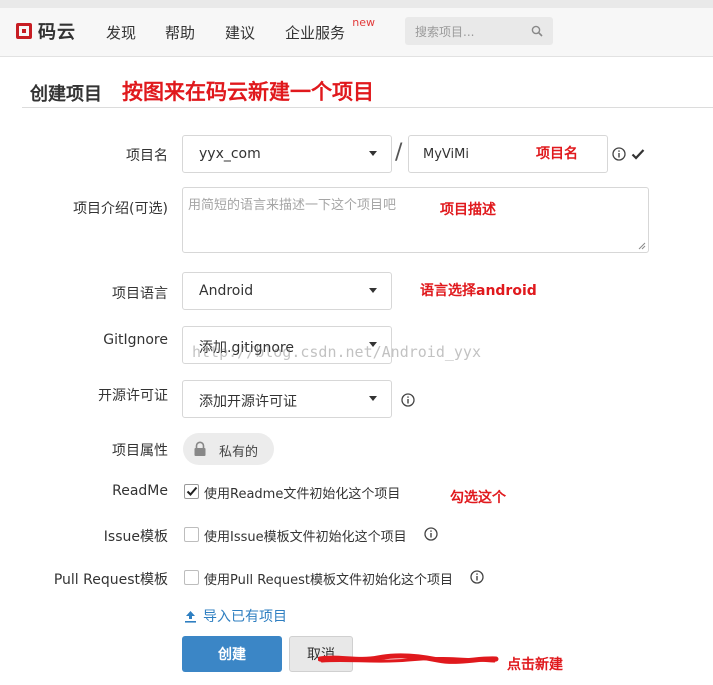 Image resolution: width=713 pixels, height=685 pixels. Describe the element at coordinates (364, 22) in the screenshot. I see `new-badge: new` at that location.